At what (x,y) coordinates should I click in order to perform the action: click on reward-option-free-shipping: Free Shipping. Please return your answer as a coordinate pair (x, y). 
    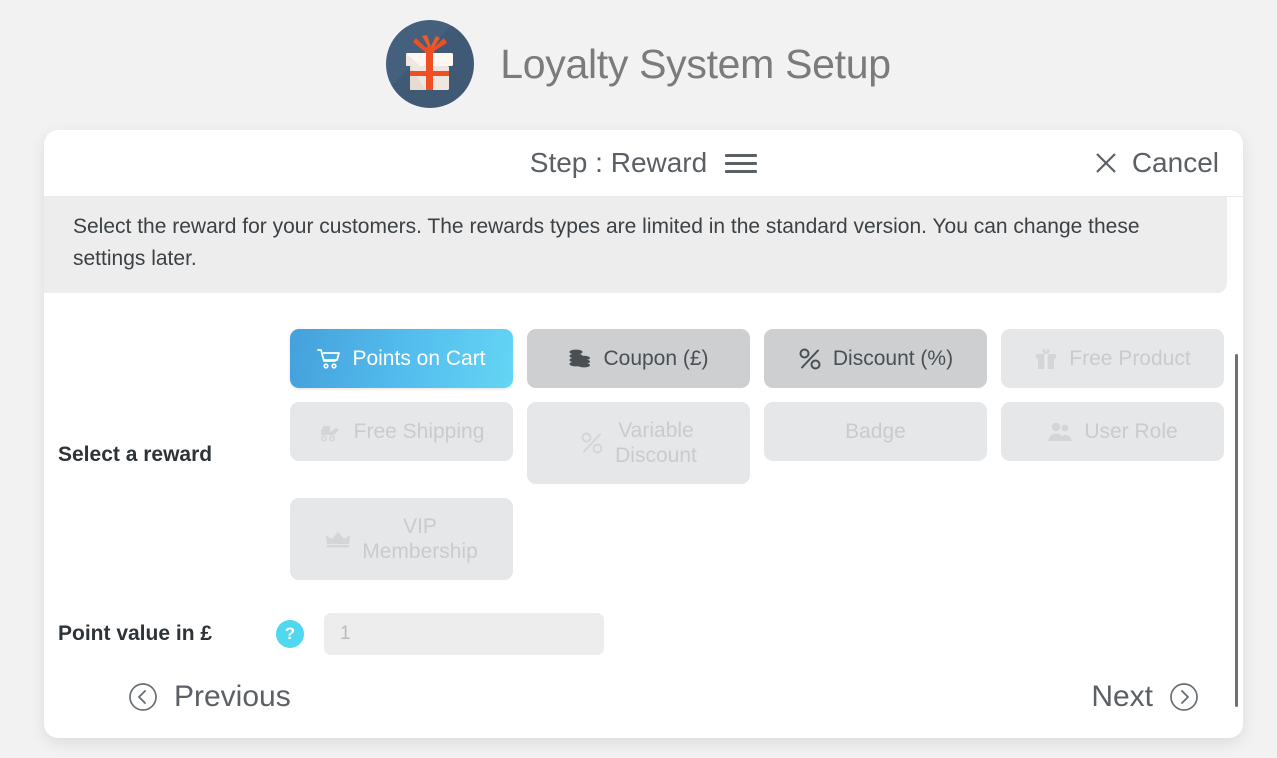
    Looking at the image, I should click on (401, 431).